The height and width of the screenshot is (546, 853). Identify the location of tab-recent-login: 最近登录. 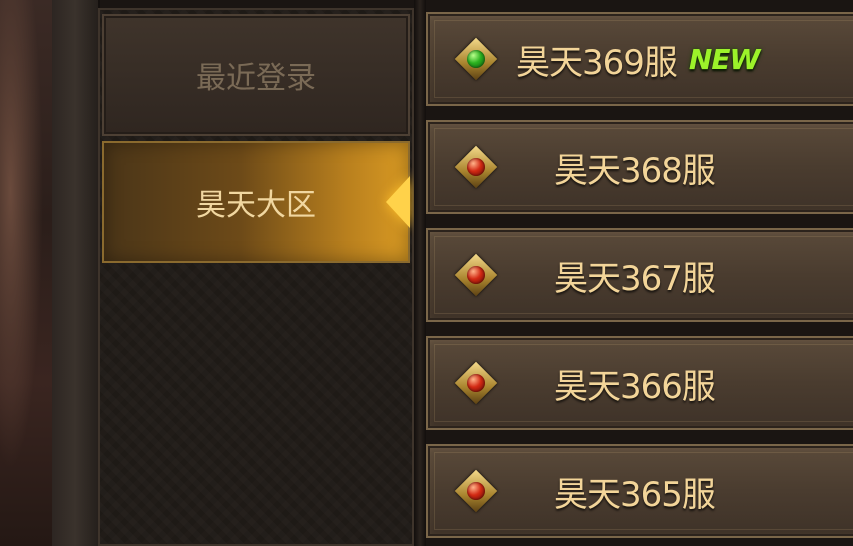
(256, 75).